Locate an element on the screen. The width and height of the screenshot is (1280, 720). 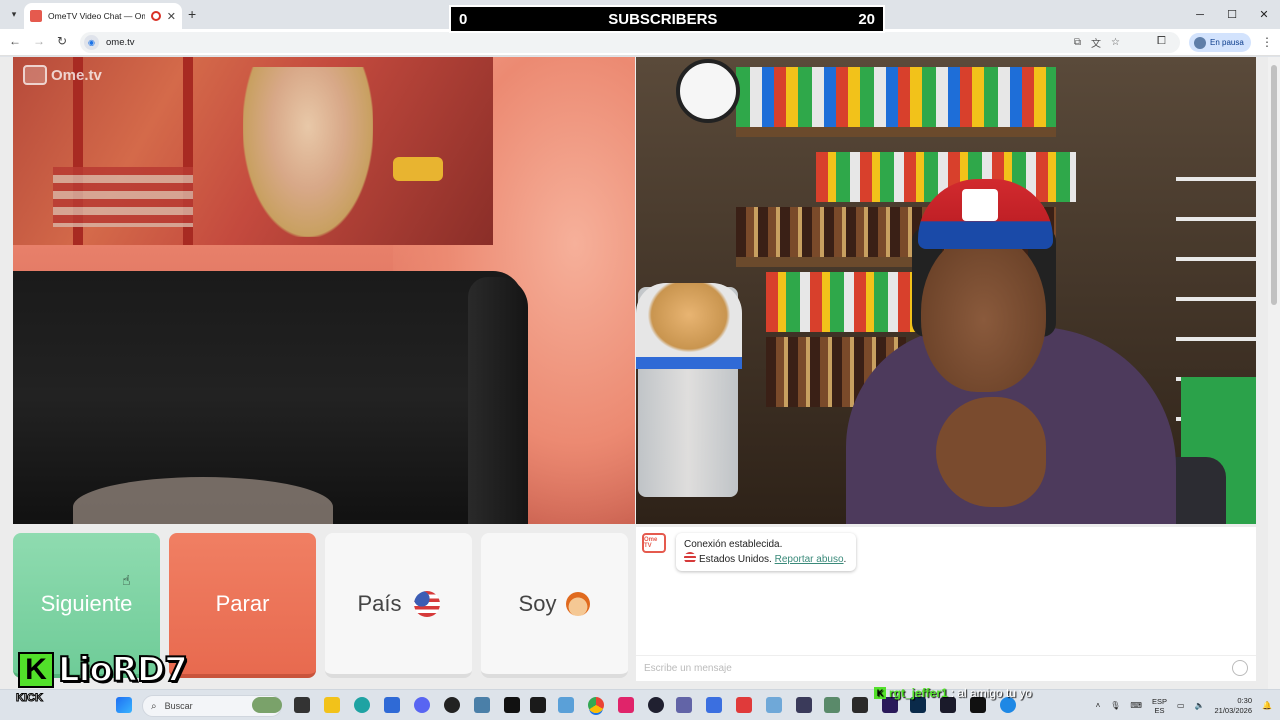
partner-country-line: Estados Unidos. Reportar abuso. is located at coordinates (766, 559).